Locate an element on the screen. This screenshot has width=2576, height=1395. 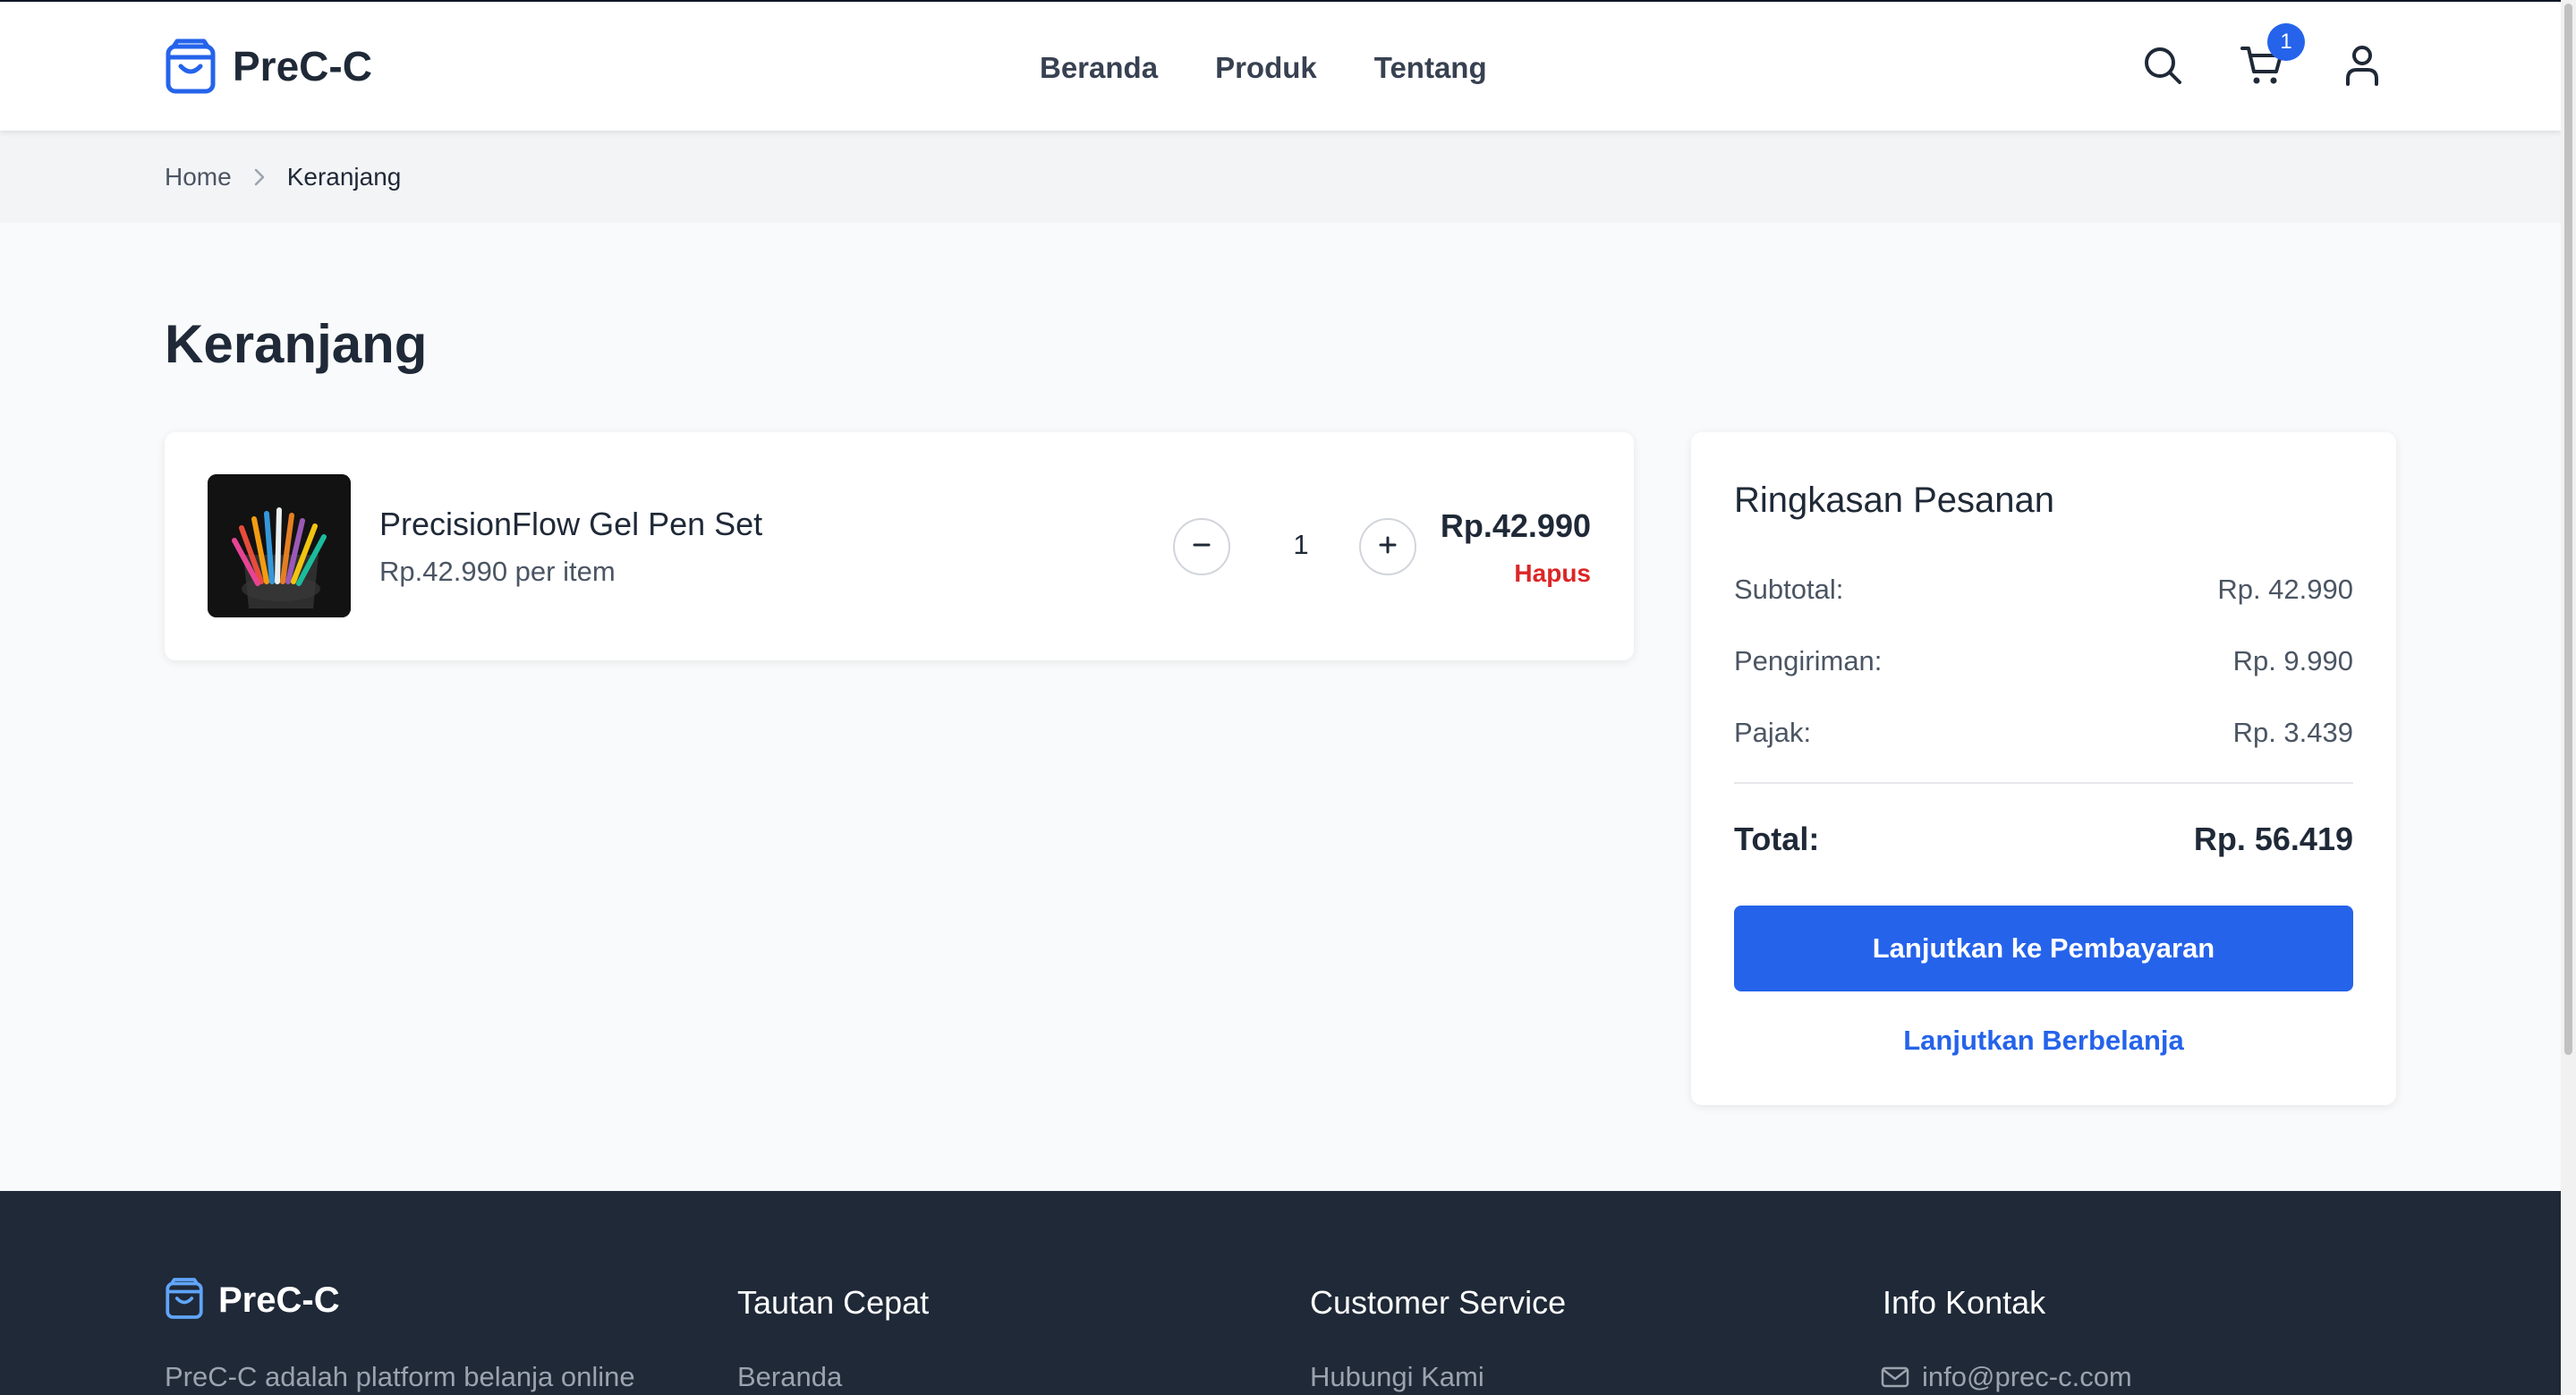
footer-heading-customer-service: Customer Service is located at coordinates (1438, 1302).